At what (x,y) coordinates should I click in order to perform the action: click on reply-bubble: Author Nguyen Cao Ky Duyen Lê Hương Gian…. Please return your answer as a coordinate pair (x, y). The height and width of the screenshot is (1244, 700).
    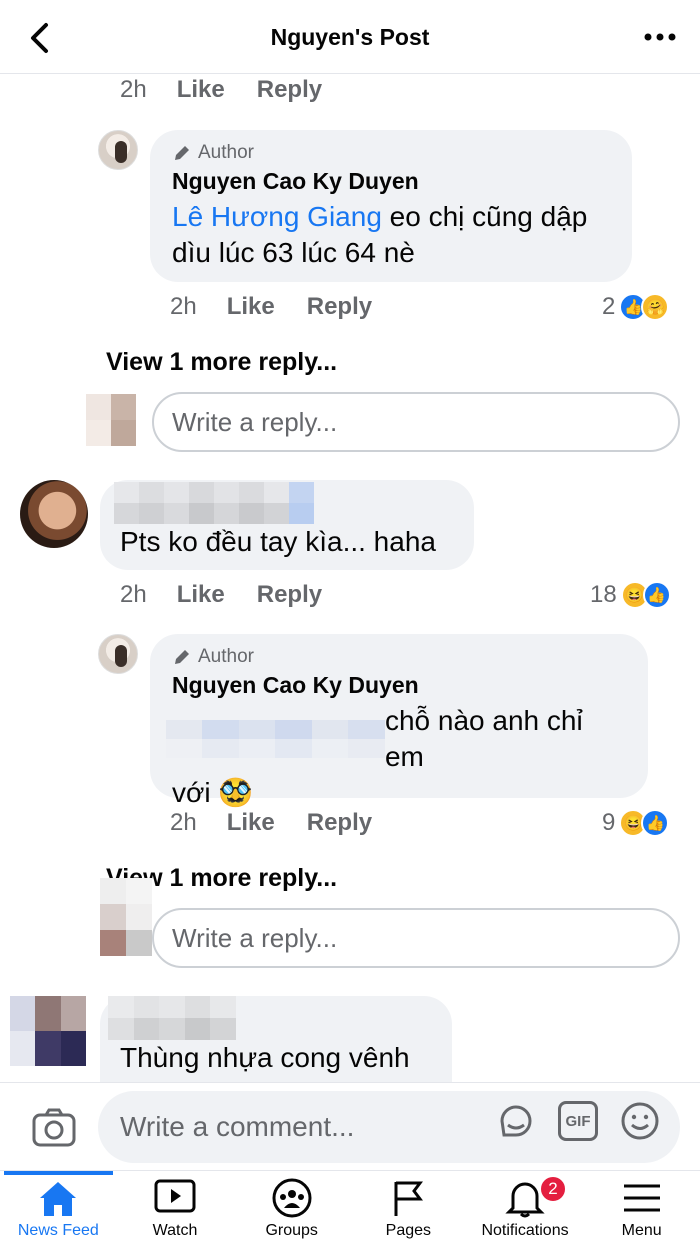
    Looking at the image, I should click on (391, 206).